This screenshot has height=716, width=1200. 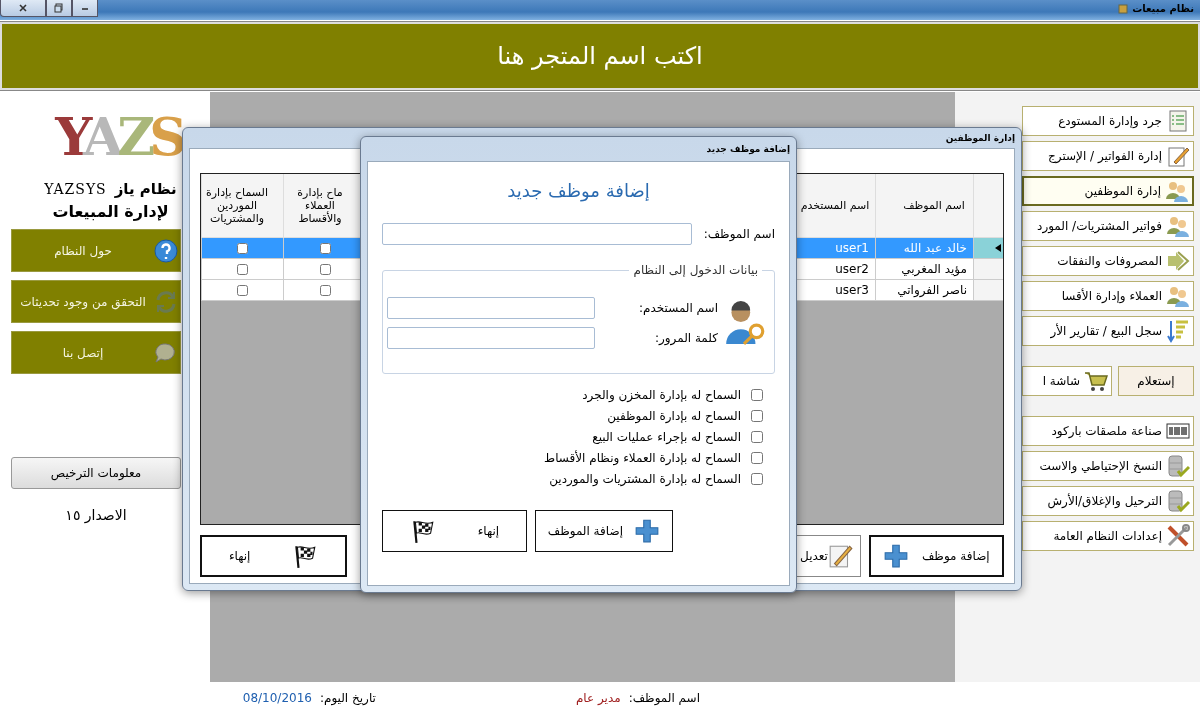 I want to click on help-icon, so click(x=166, y=250).